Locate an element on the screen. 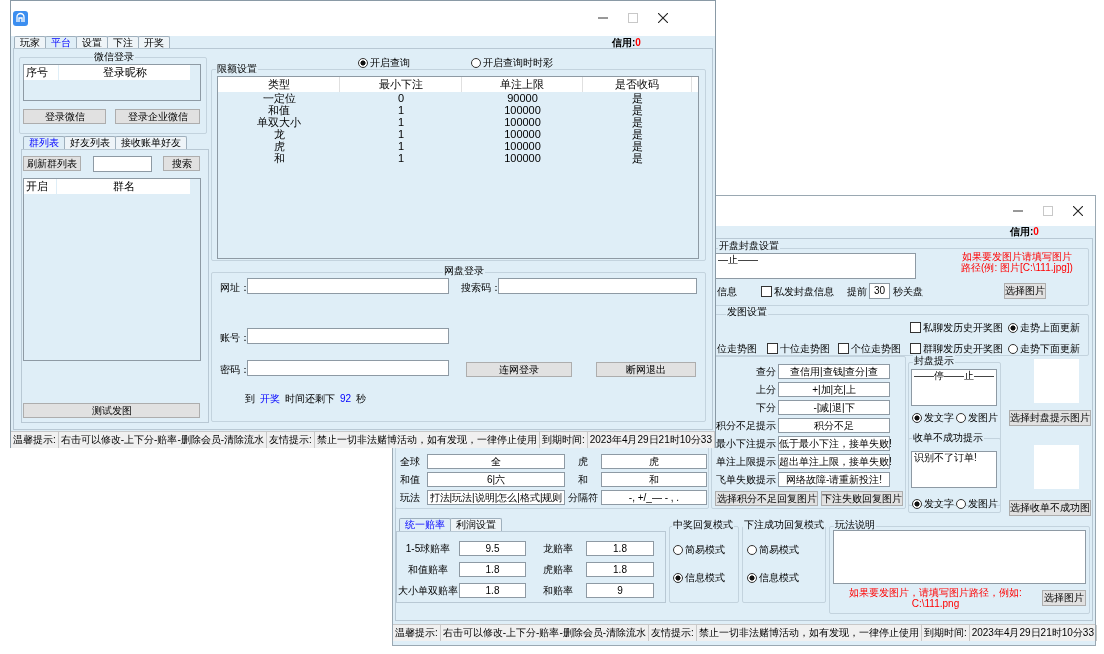  group-title: 玩法说明 is located at coordinates (855, 525).